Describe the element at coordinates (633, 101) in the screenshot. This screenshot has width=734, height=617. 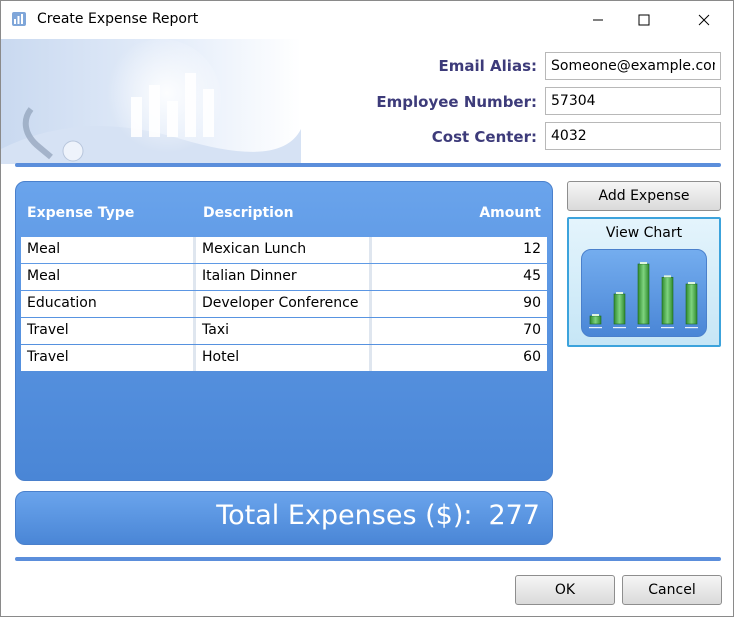
I see `employee-number-input` at that location.